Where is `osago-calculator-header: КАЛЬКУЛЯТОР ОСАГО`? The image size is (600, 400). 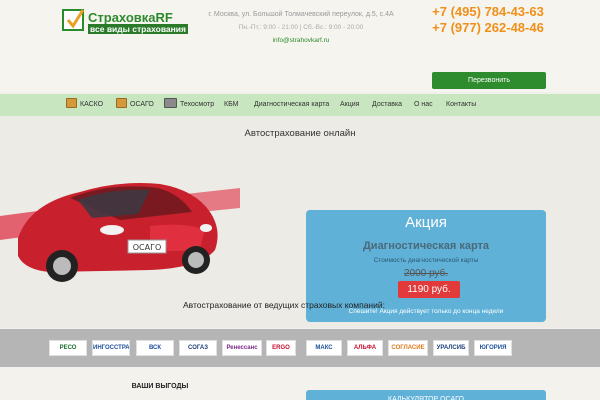 osago-calculator-header: КАЛЬКУЛЯТОР ОСАГО is located at coordinates (426, 395).